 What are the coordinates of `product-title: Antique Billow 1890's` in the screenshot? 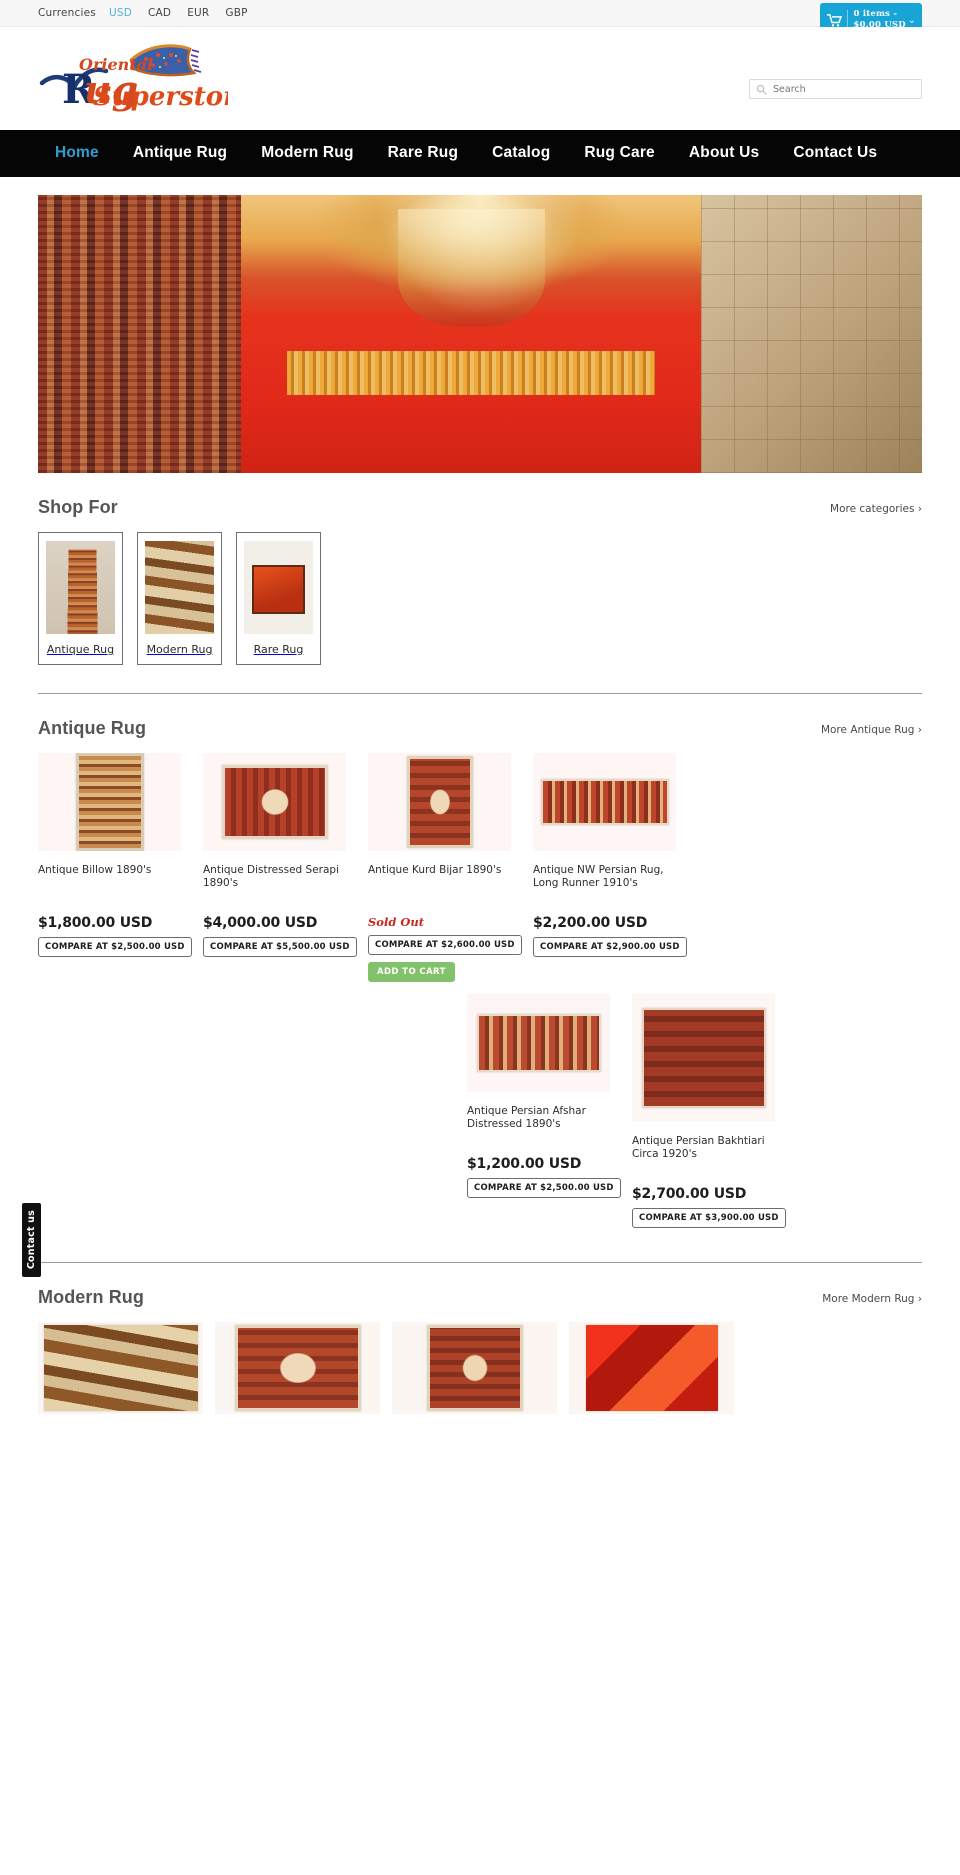 It's located at (109, 877).